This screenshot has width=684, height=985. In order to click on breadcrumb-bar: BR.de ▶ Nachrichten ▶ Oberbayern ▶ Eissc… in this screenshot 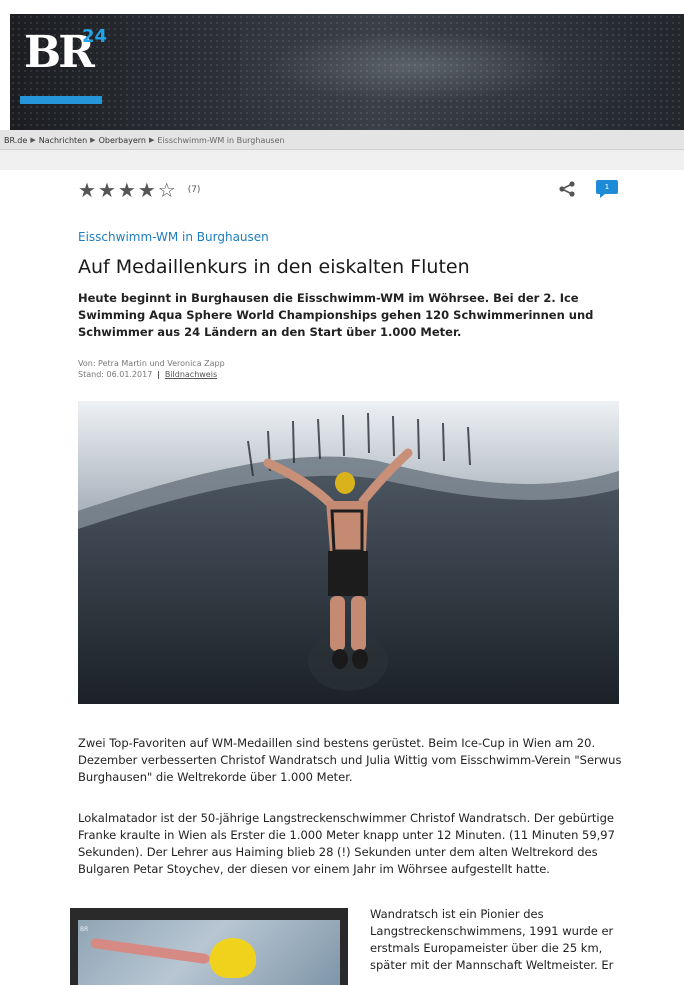, I will do `click(342, 140)`.